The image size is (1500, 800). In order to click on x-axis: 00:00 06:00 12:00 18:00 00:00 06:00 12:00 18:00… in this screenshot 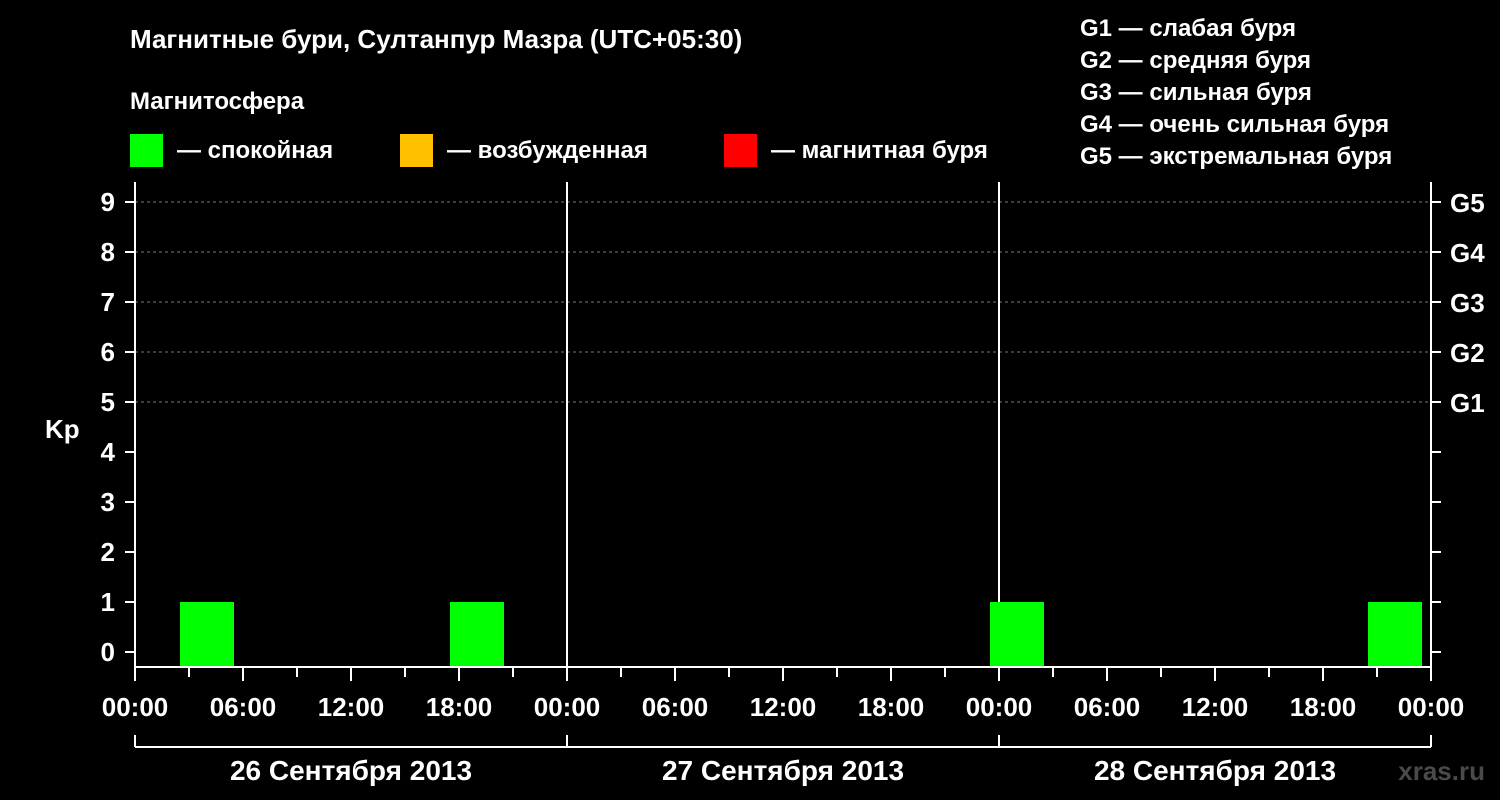, I will do `click(783, 694)`.